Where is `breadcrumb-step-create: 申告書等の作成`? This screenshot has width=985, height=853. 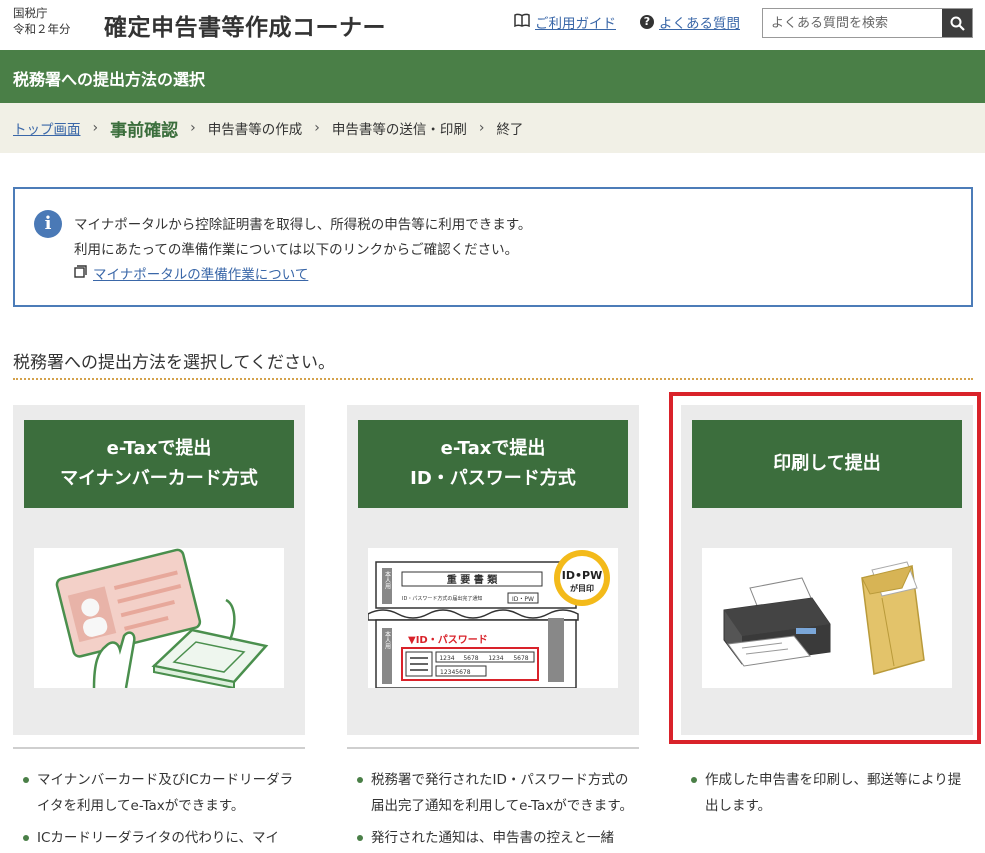 breadcrumb-step-create: 申告書等の作成 is located at coordinates (255, 130).